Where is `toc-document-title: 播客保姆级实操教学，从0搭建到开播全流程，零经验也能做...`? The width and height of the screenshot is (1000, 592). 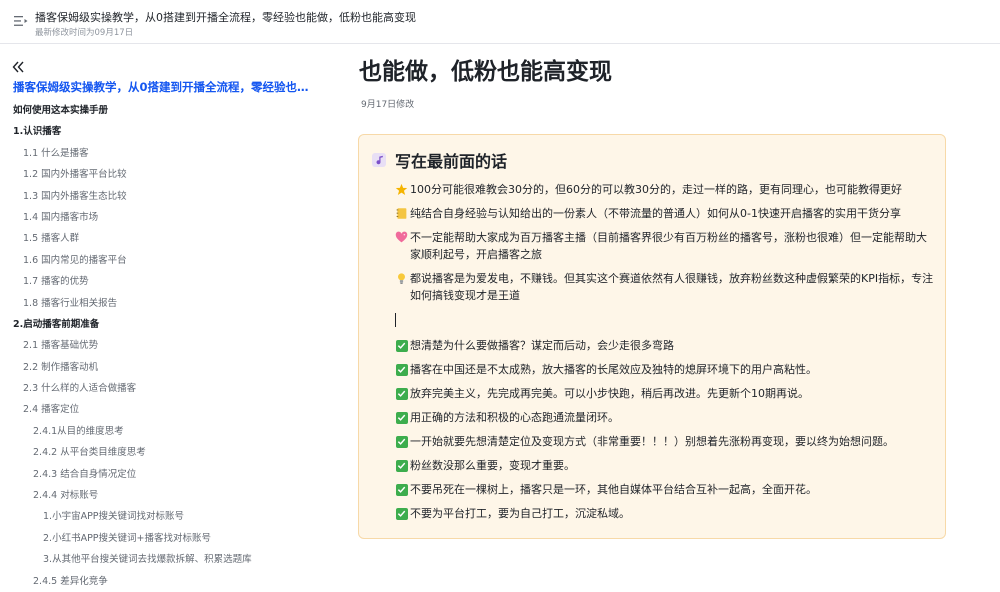 toc-document-title: 播客保姆级实操教学，从0搭建到开播全流程，零经验也能做... is located at coordinates (163, 87).